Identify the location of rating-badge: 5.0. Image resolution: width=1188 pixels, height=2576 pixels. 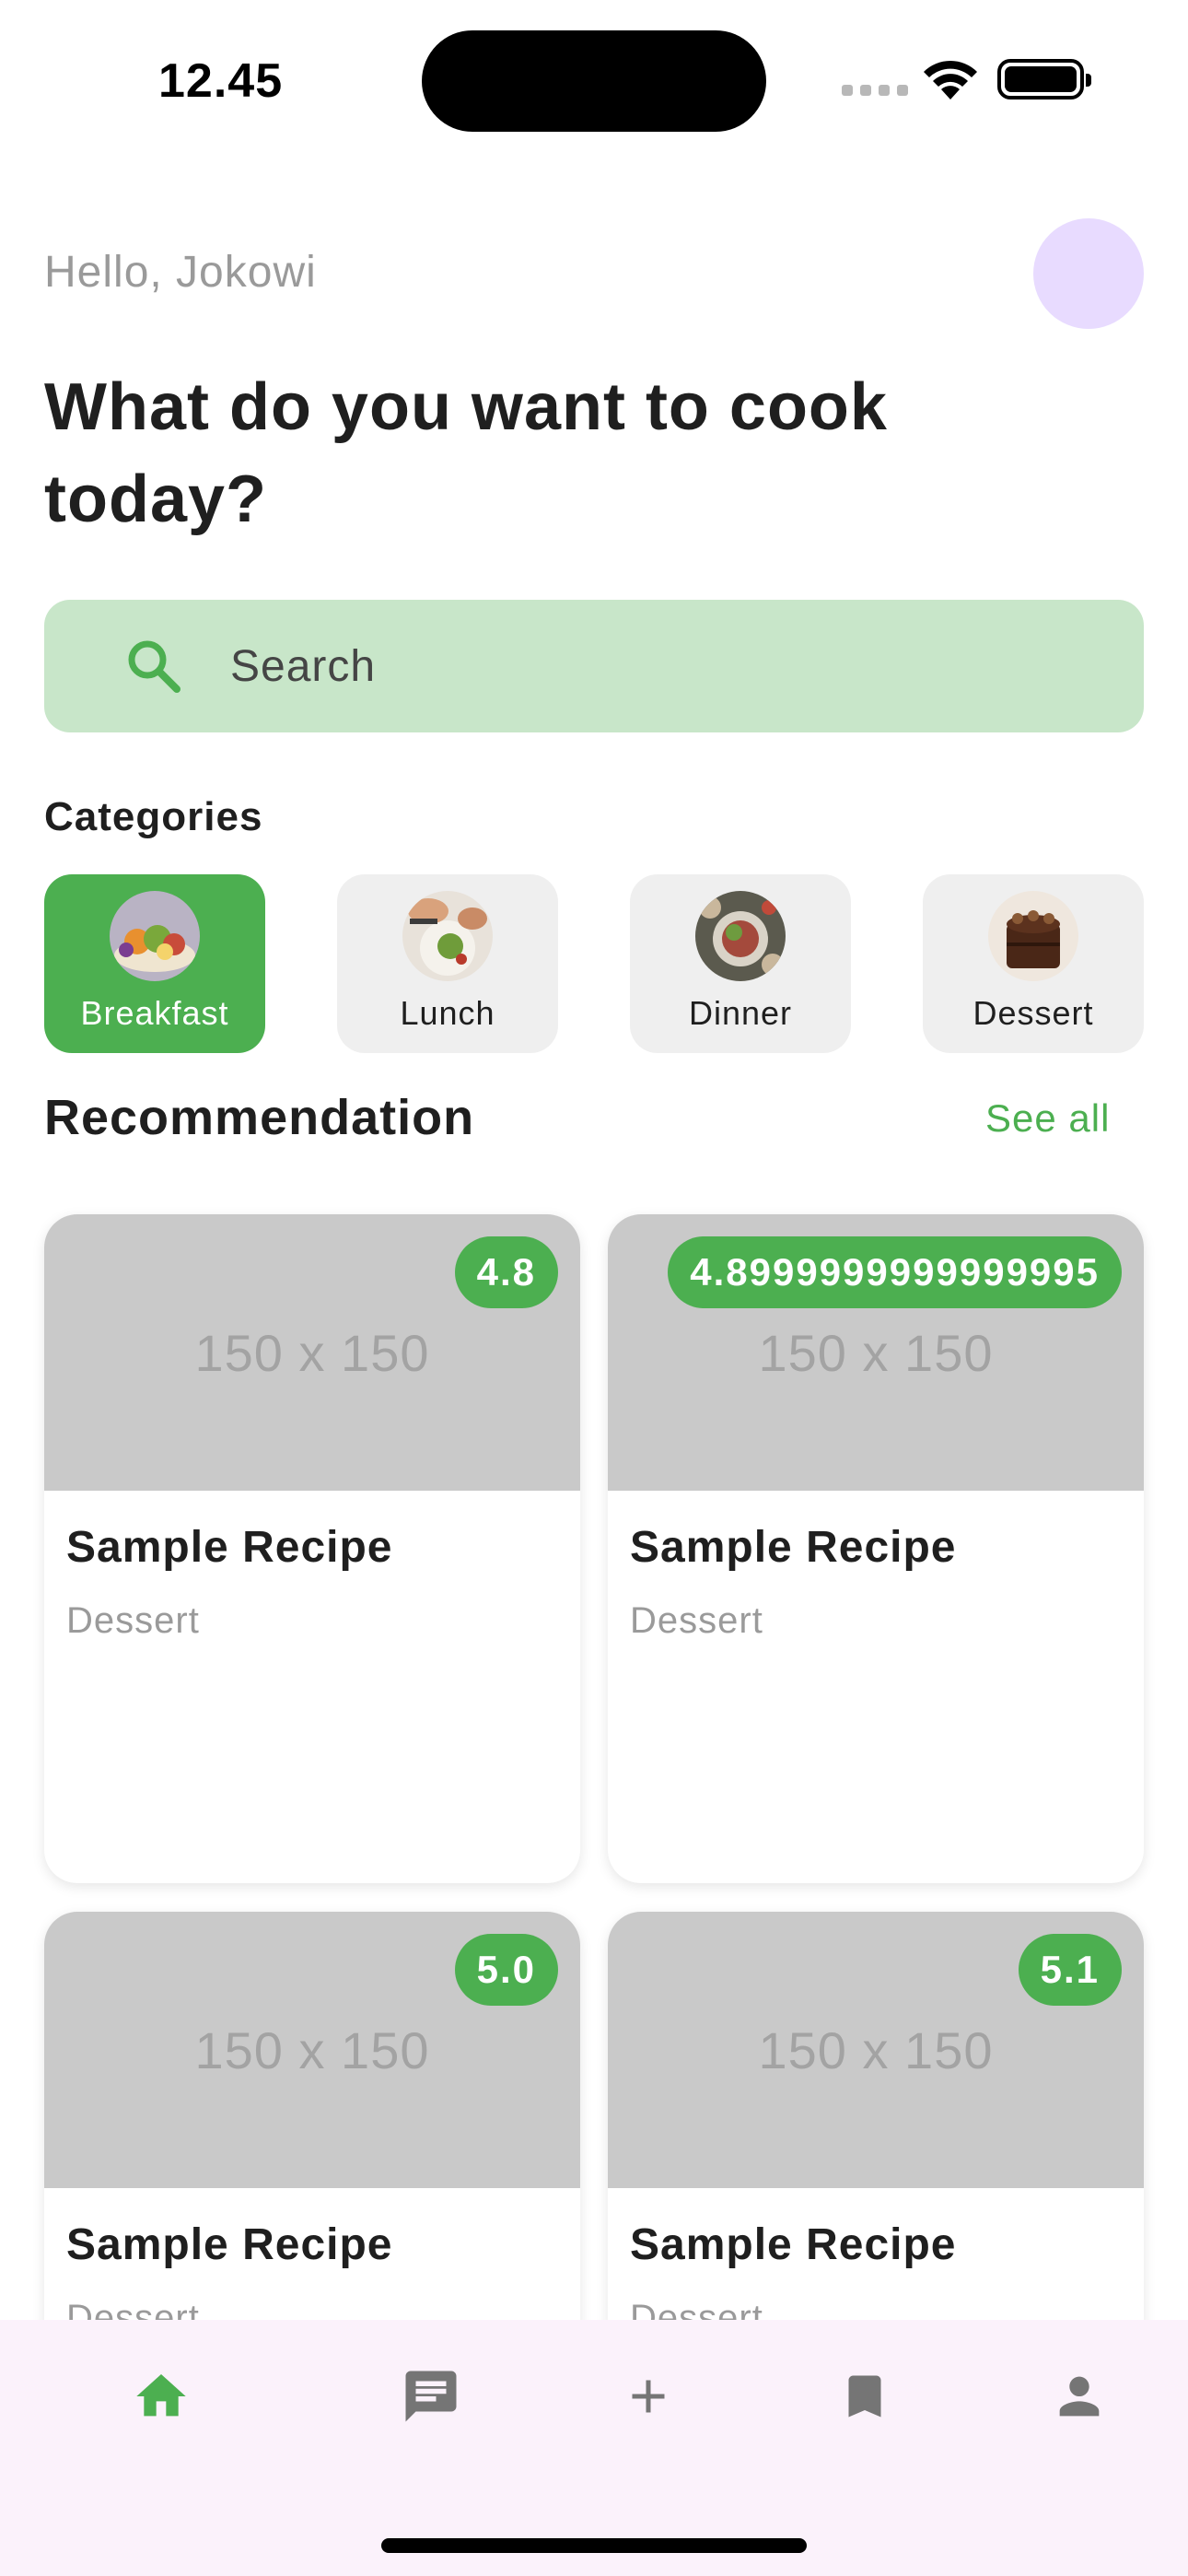
(506, 1970).